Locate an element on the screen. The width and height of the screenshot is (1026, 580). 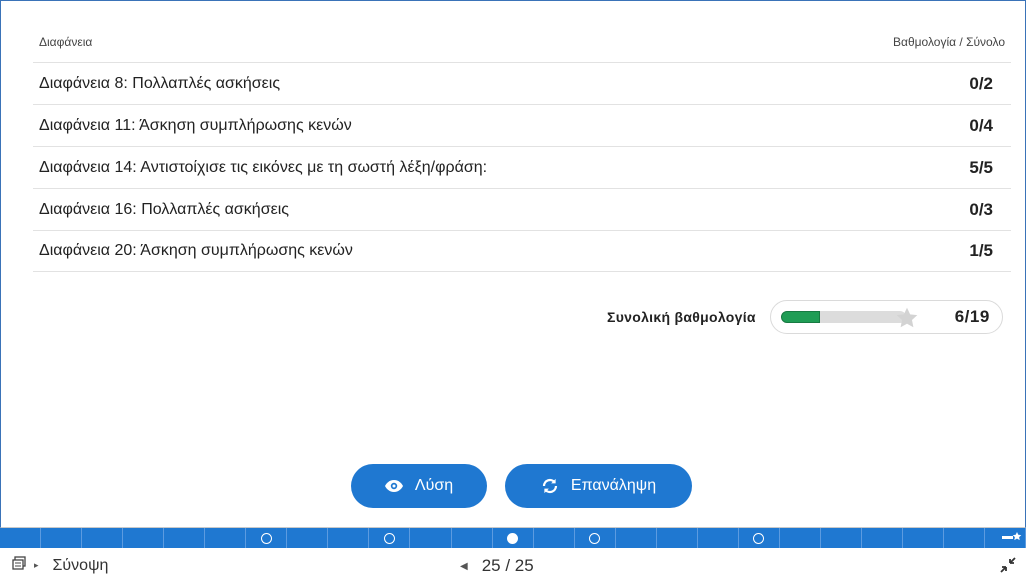
table-header: Διαφάνεια Βαθμολογία / Σύνολο is located at coordinates (522, 41).